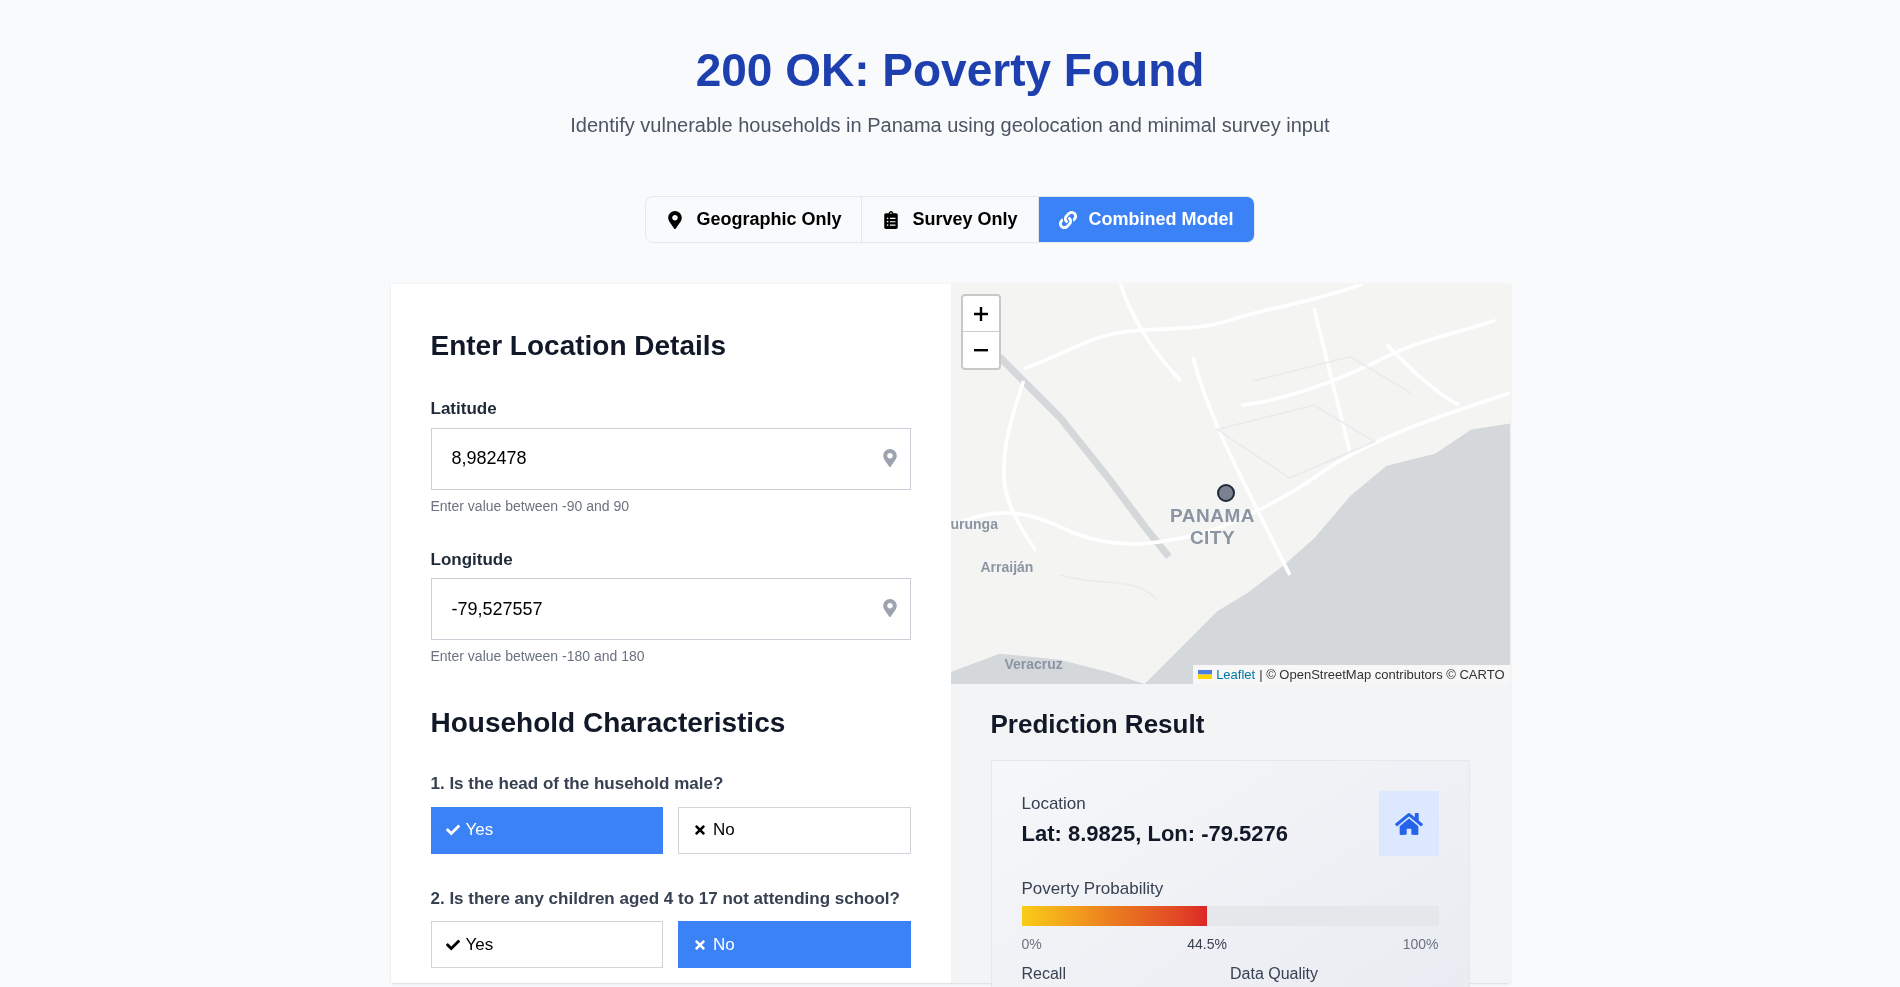 The width and height of the screenshot is (1900, 987). I want to click on city-label: PANAMA CITY, so click(1212, 527).